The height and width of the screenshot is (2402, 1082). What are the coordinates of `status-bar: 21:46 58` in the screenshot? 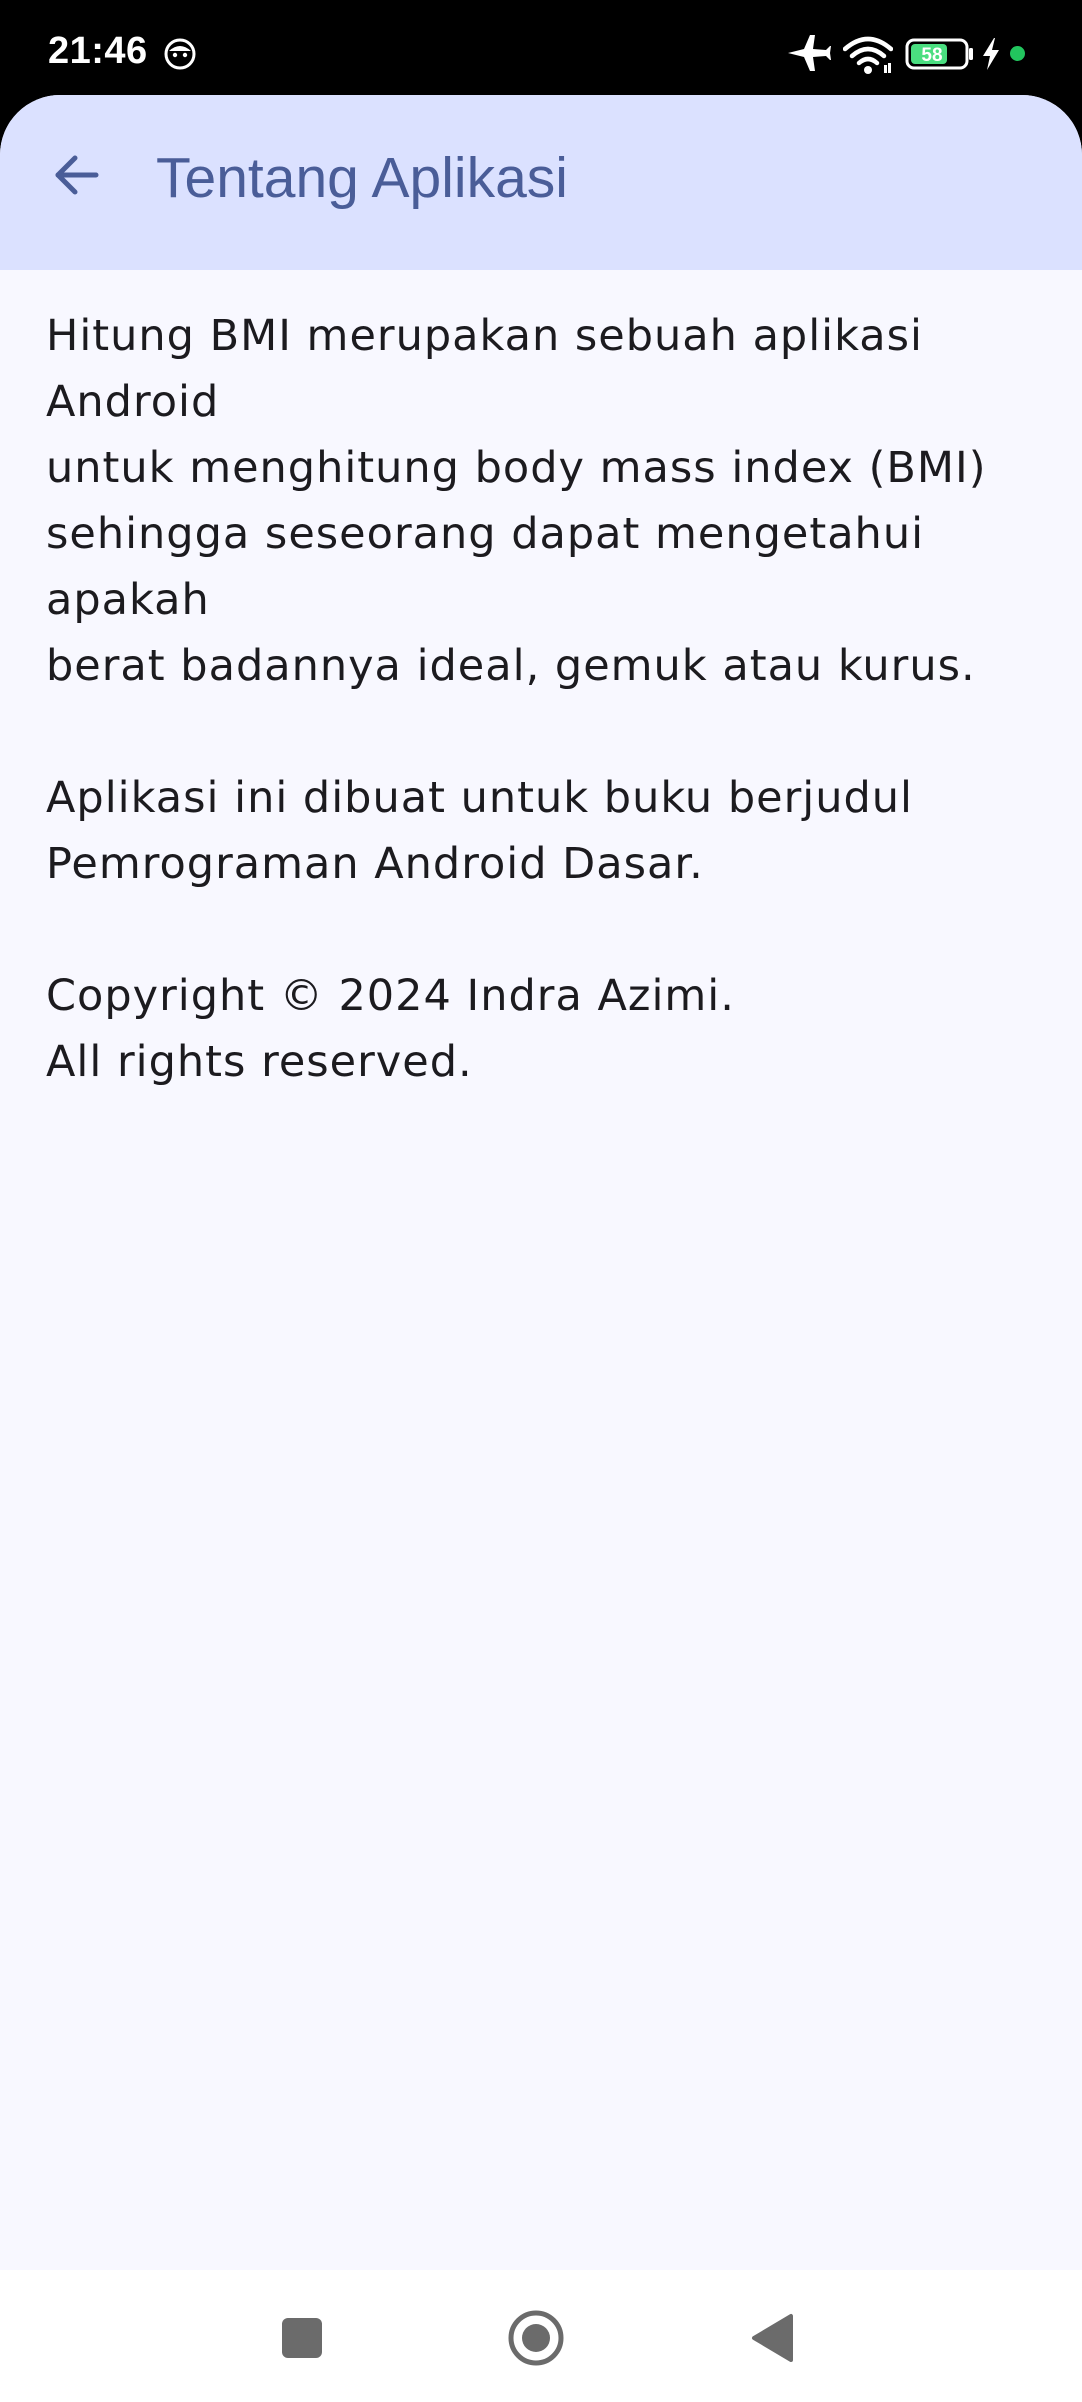 It's located at (541, 47).